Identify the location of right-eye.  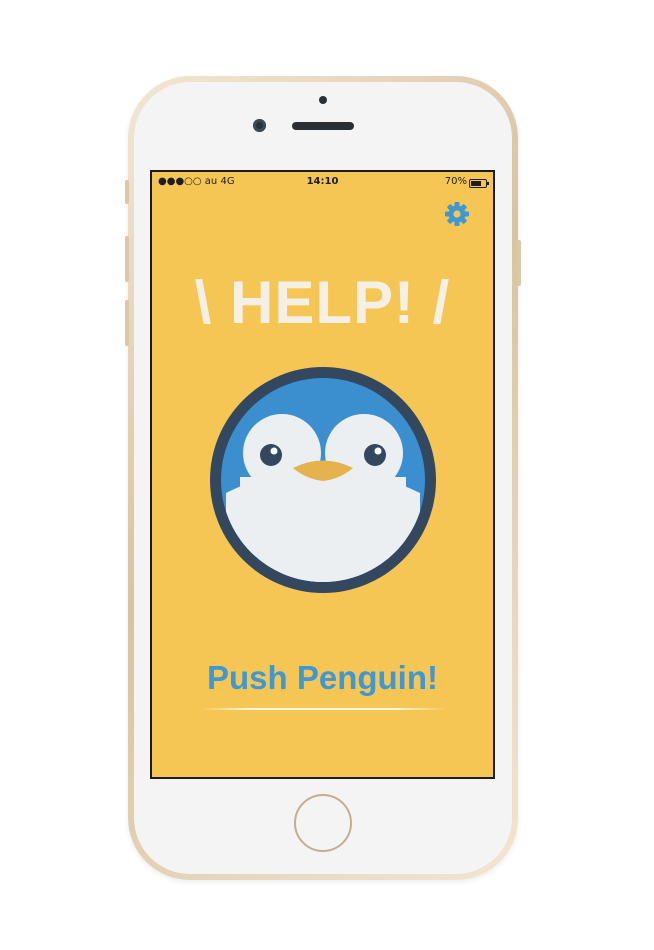
(375, 455).